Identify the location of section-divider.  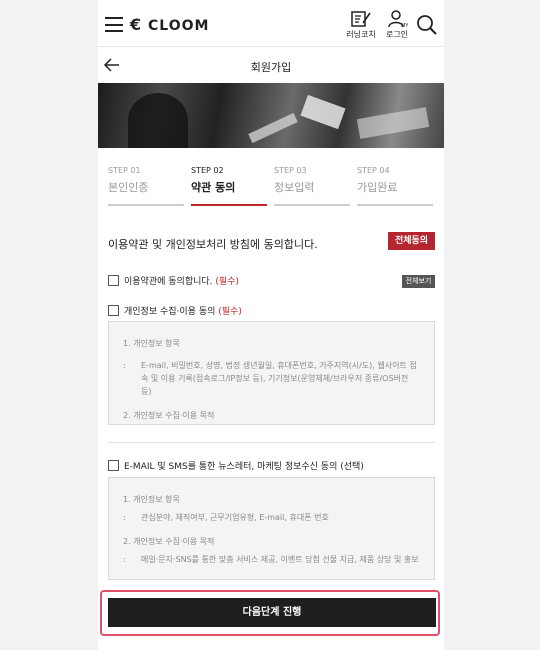
(271, 442).